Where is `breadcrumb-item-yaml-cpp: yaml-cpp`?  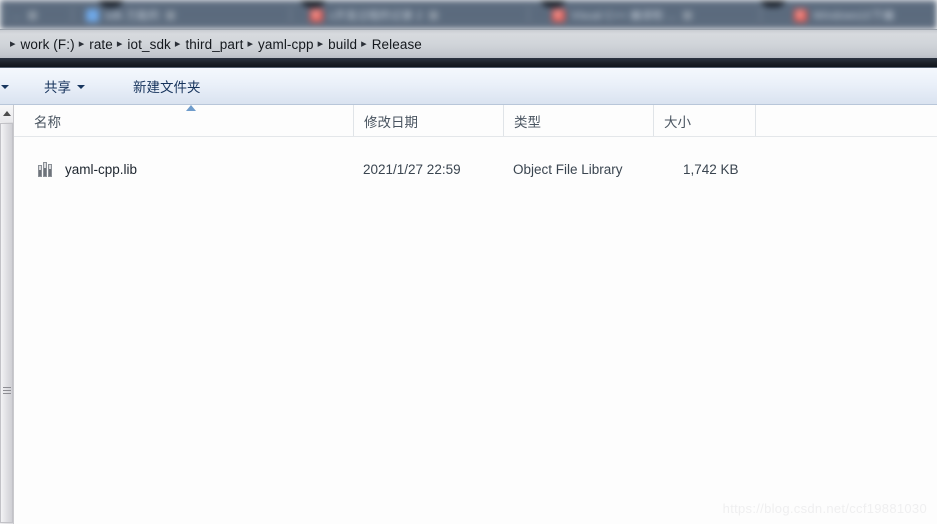
breadcrumb-item-yaml-cpp: yaml-cpp is located at coordinates (286, 44).